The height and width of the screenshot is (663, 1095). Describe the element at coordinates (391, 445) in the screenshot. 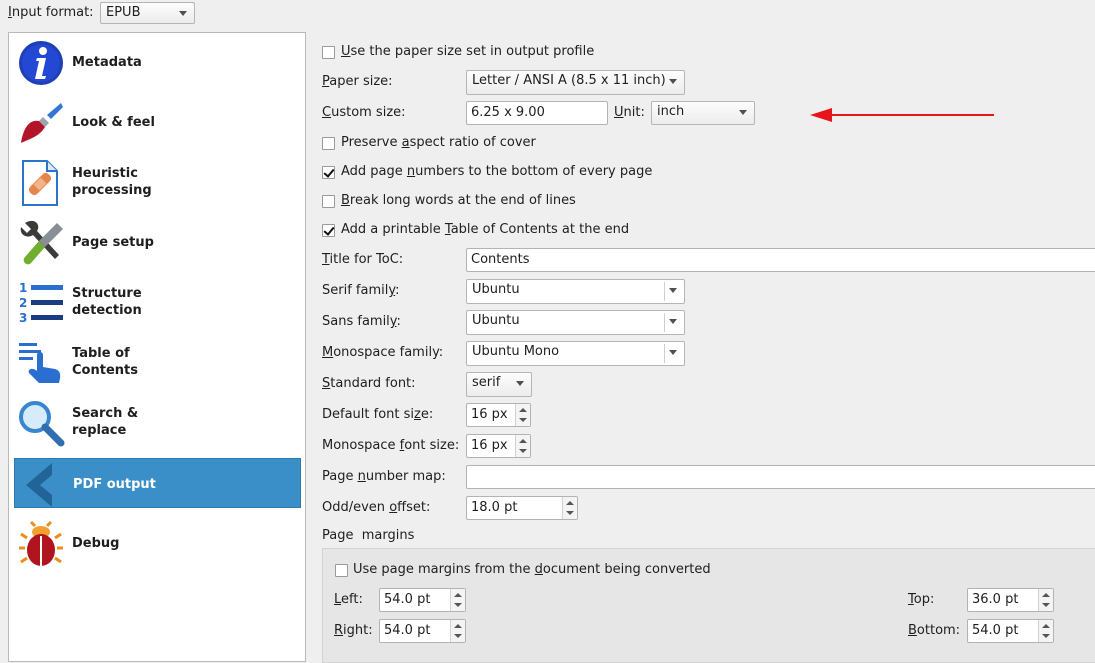

I see `mono-font-size-label: Monospace font size:` at that location.